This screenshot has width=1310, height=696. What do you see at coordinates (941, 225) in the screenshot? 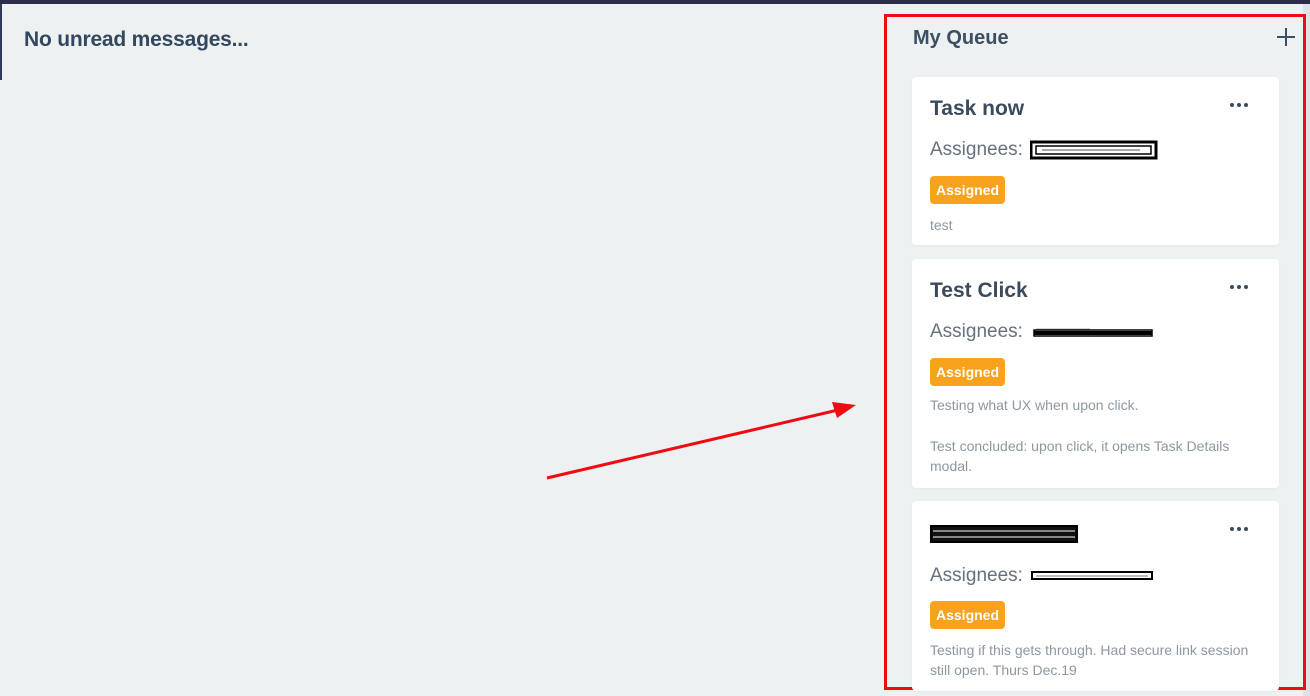
I see `task-description: test` at bounding box center [941, 225].